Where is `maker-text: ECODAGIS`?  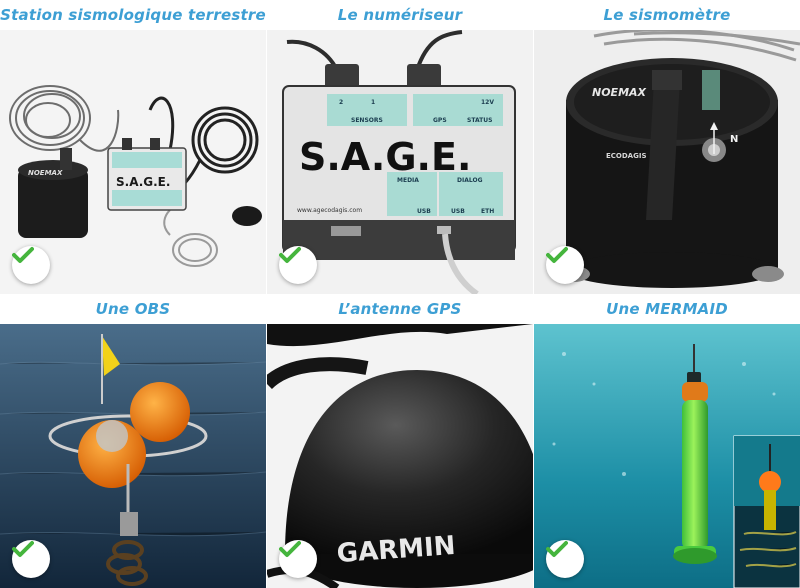 maker-text: ECODAGIS is located at coordinates (626, 156).